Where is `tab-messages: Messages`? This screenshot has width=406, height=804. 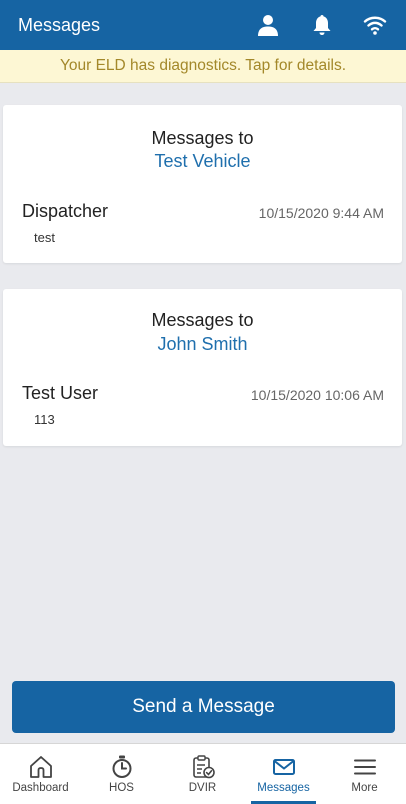
tab-messages: Messages is located at coordinates (283, 774).